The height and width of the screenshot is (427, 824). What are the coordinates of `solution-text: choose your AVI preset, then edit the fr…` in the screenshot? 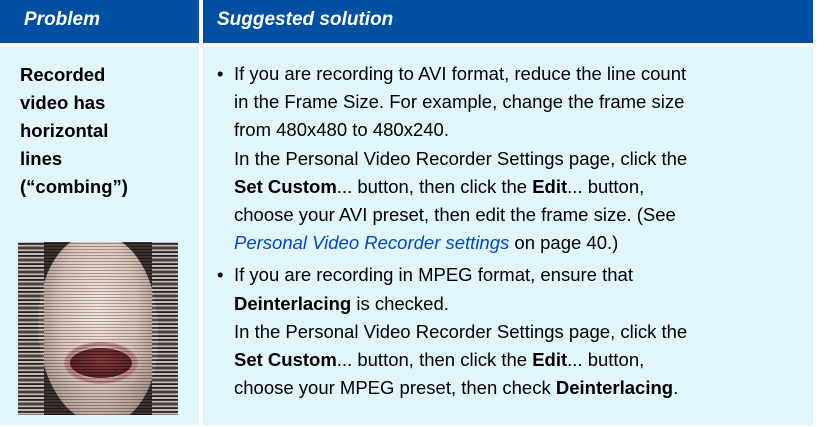 It's located at (455, 215).